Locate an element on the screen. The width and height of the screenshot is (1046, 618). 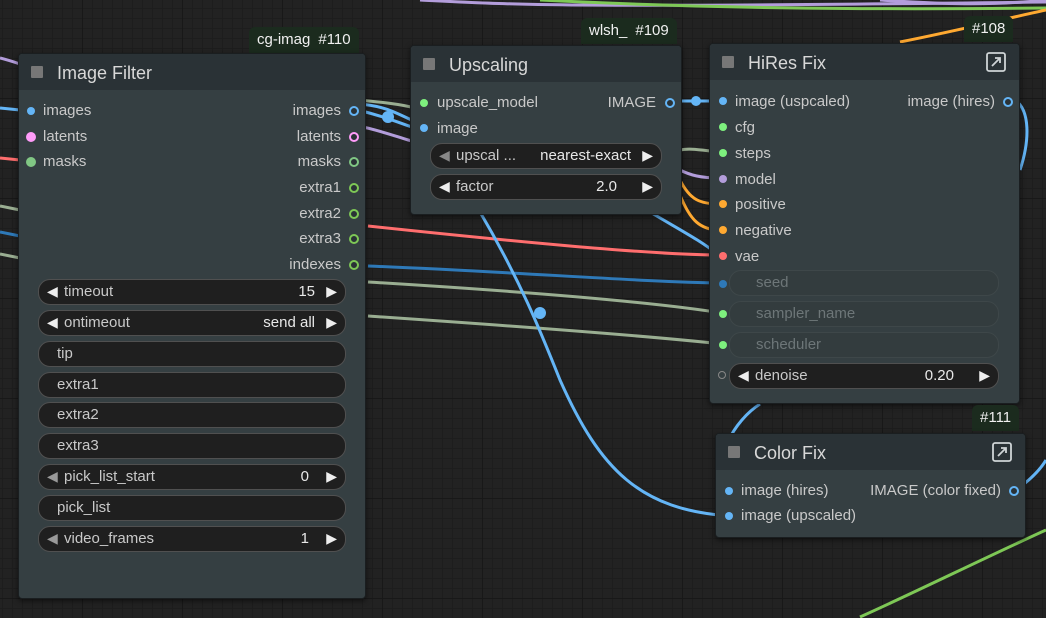
widget-label: pick_list is located at coordinates (84, 507).